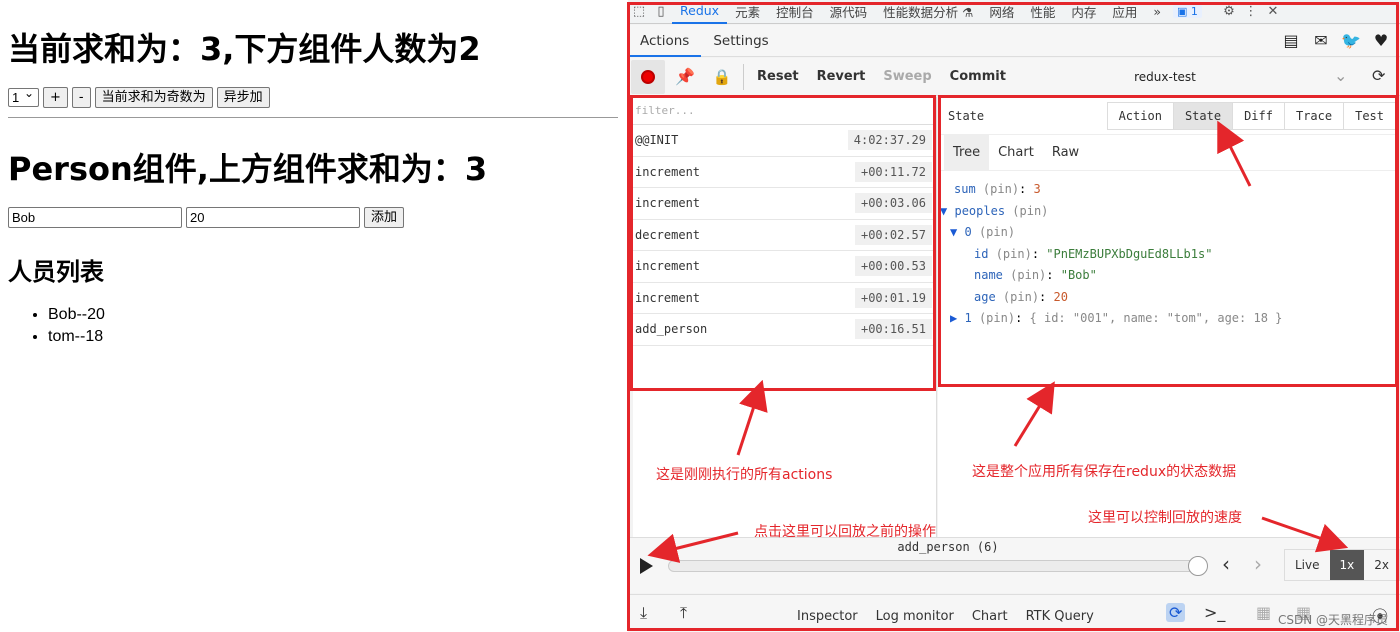 This screenshot has height=632, width=1400. What do you see at coordinates (665, 41) in the screenshot?
I see `tab-actions: Actions` at bounding box center [665, 41].